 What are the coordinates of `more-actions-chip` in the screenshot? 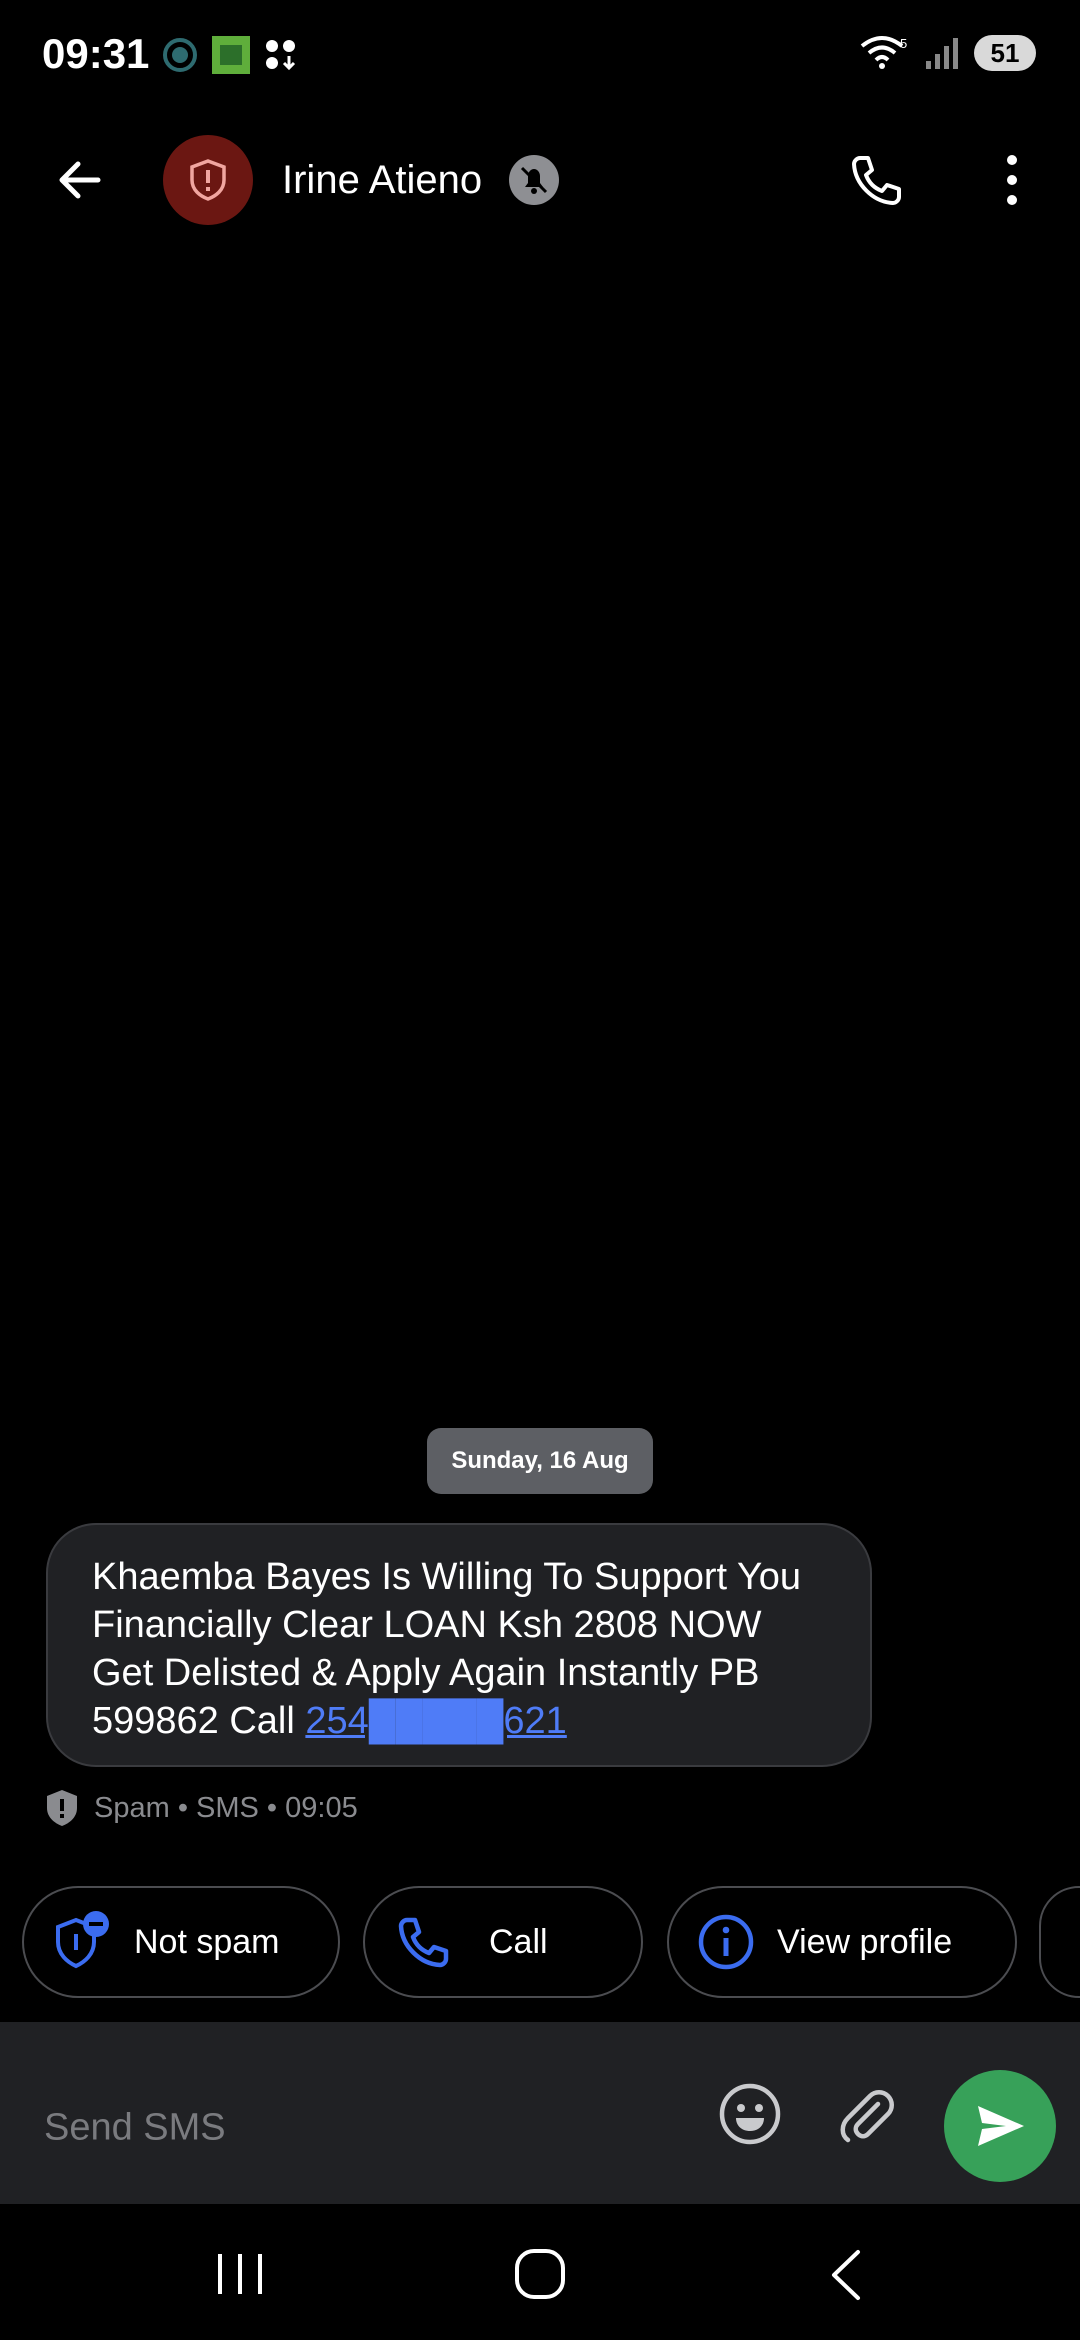 It's located at (1059, 1942).